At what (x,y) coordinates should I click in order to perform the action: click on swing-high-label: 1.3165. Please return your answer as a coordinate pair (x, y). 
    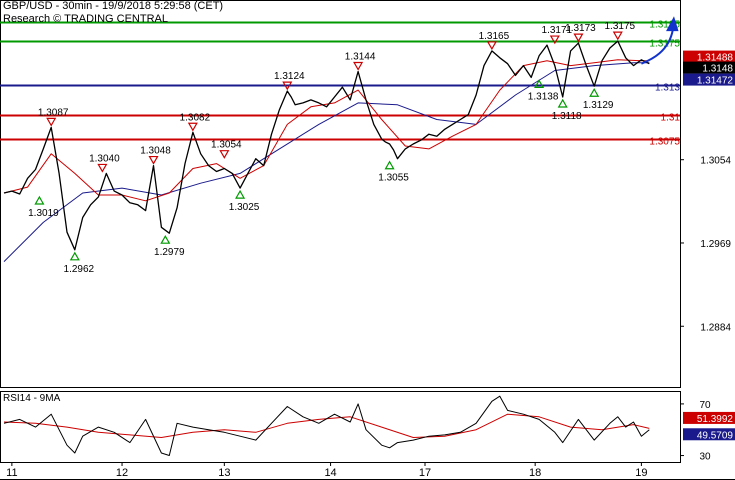
    Looking at the image, I should click on (494, 36).